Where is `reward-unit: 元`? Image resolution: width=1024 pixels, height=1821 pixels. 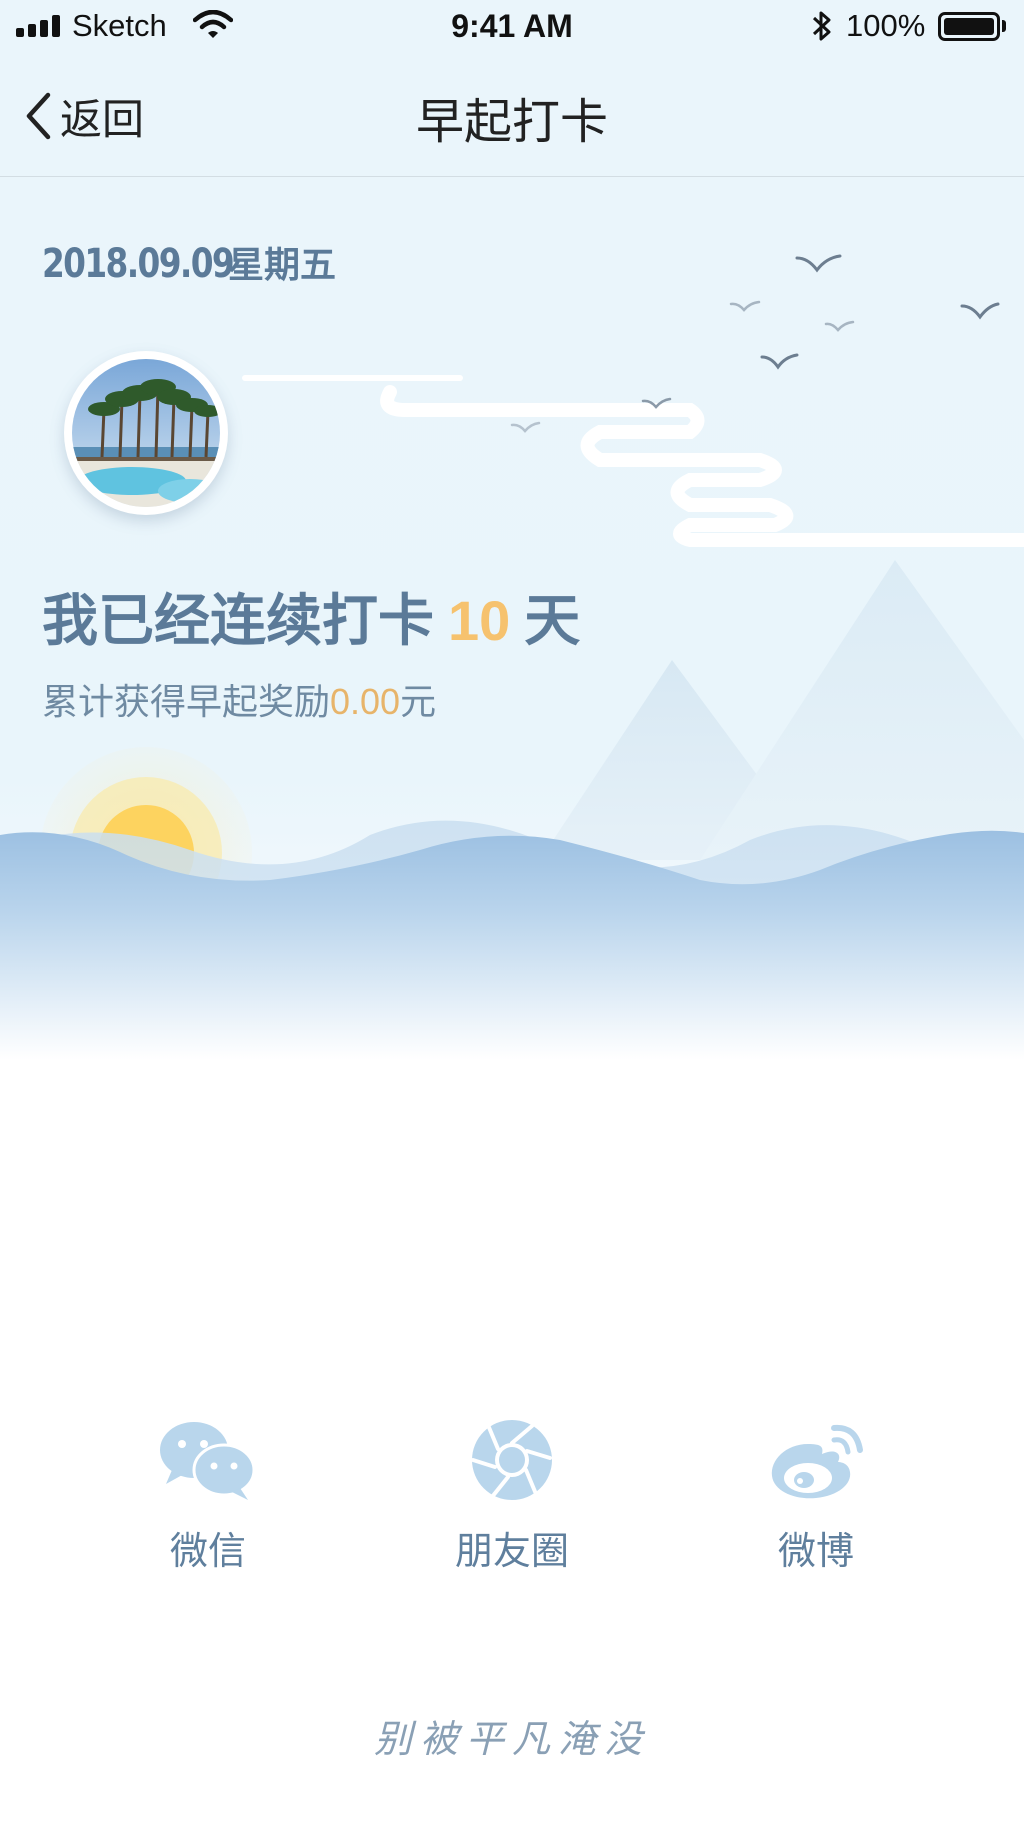 reward-unit: 元 is located at coordinates (418, 702).